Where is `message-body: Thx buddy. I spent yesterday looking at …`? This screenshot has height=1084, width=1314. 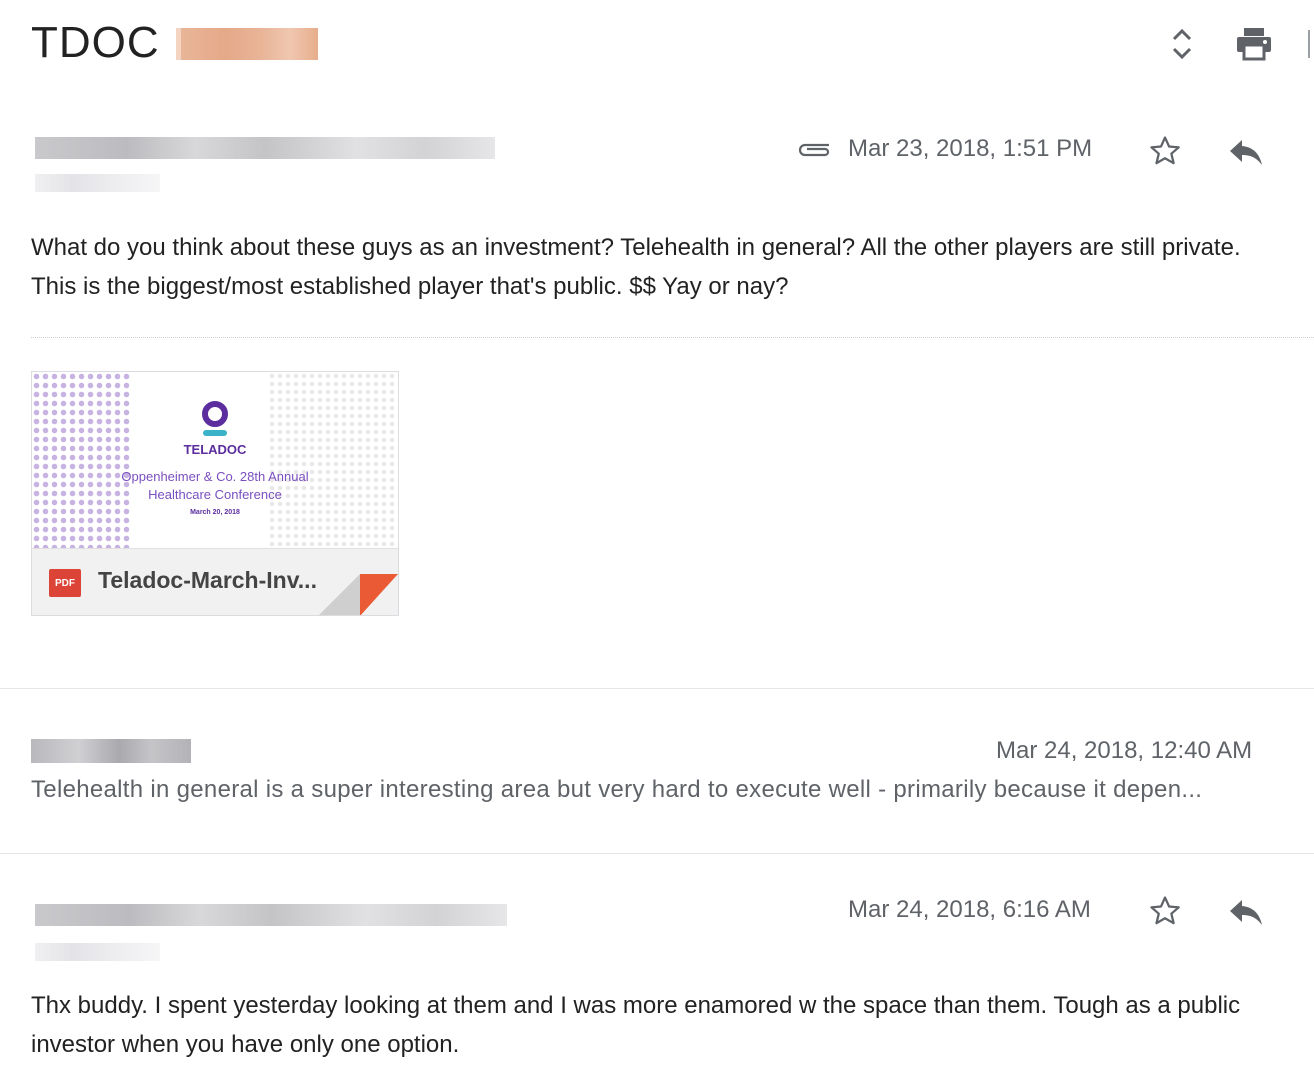
message-body: Thx buddy. I spent yesterday looking at … is located at coordinates (636, 1025).